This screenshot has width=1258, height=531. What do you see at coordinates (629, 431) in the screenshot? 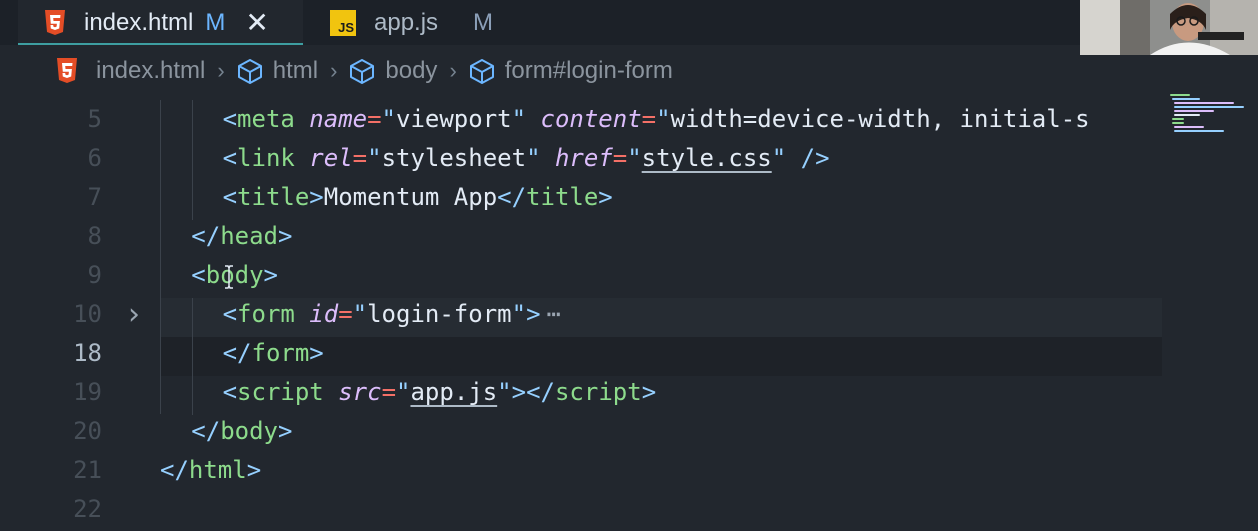
I see `code-line: 20 </body>` at bounding box center [629, 431].